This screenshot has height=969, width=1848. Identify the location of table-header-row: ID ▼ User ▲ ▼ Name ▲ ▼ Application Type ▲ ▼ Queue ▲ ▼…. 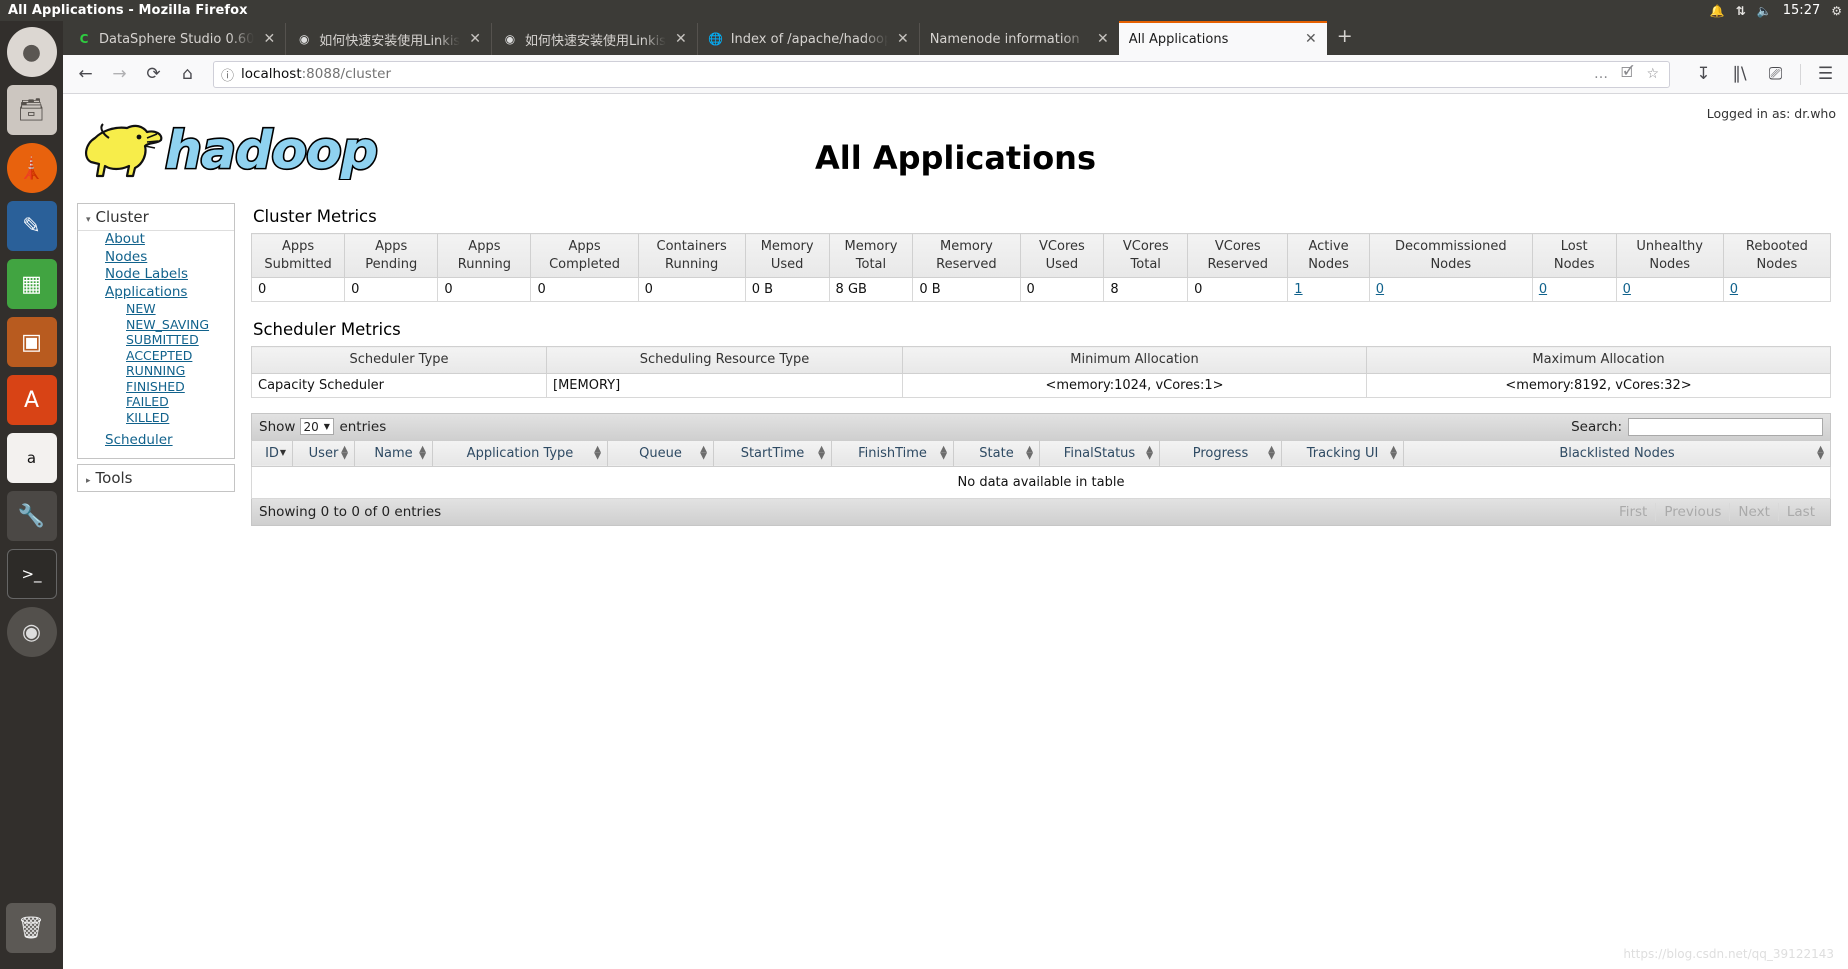
(1041, 453).